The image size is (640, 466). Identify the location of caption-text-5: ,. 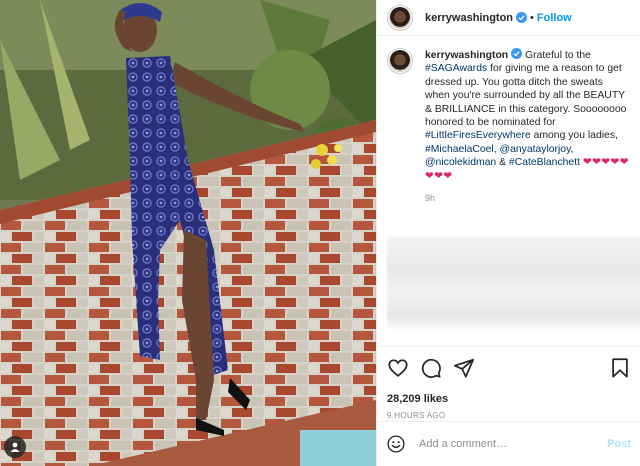
(572, 149).